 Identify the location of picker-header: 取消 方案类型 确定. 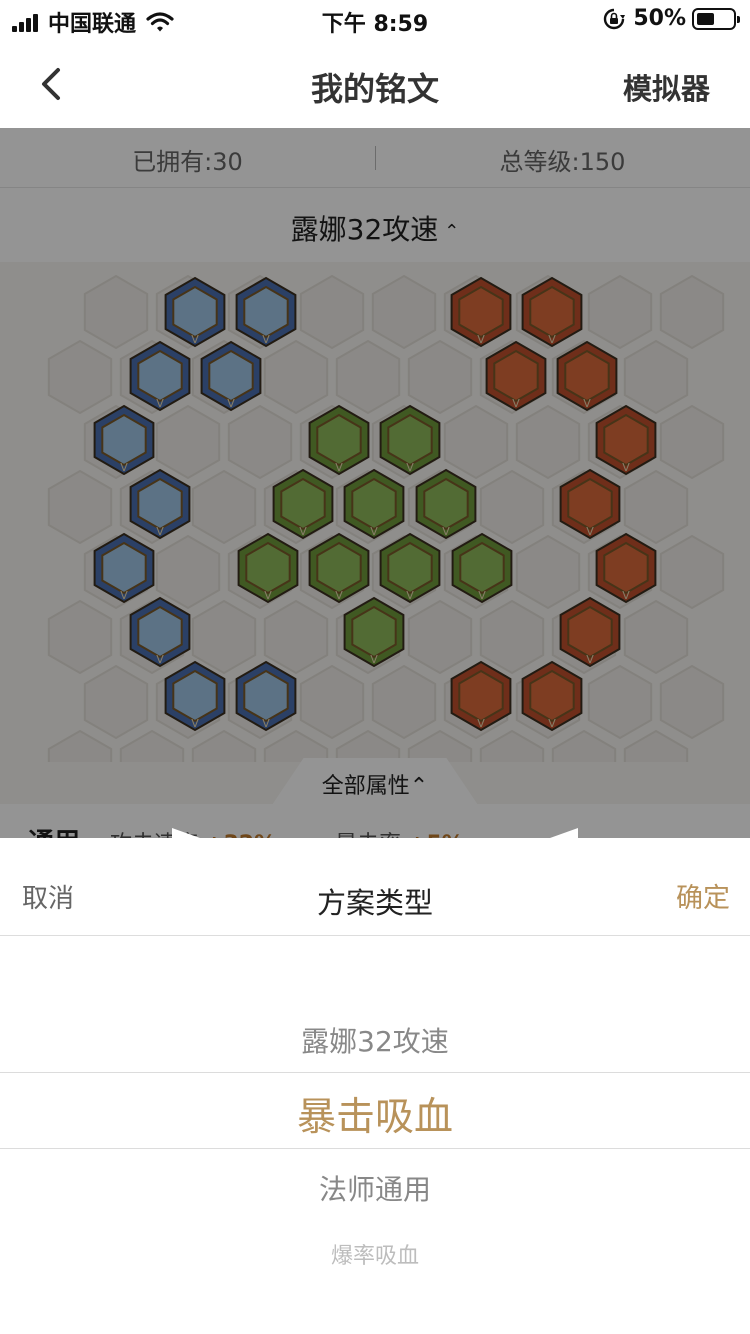
(375, 887).